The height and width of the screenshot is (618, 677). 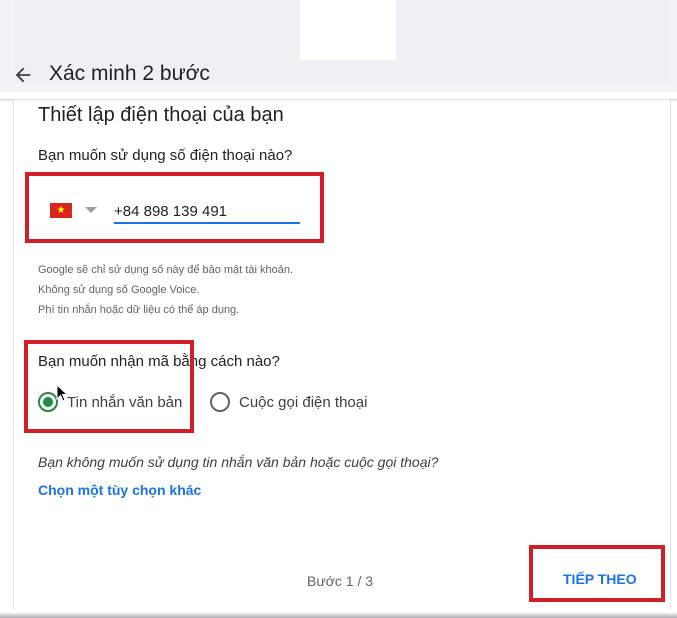 What do you see at coordinates (303, 402) in the screenshot?
I see `voice-call-radio-label: Cuộc gọi điện thoại` at bounding box center [303, 402].